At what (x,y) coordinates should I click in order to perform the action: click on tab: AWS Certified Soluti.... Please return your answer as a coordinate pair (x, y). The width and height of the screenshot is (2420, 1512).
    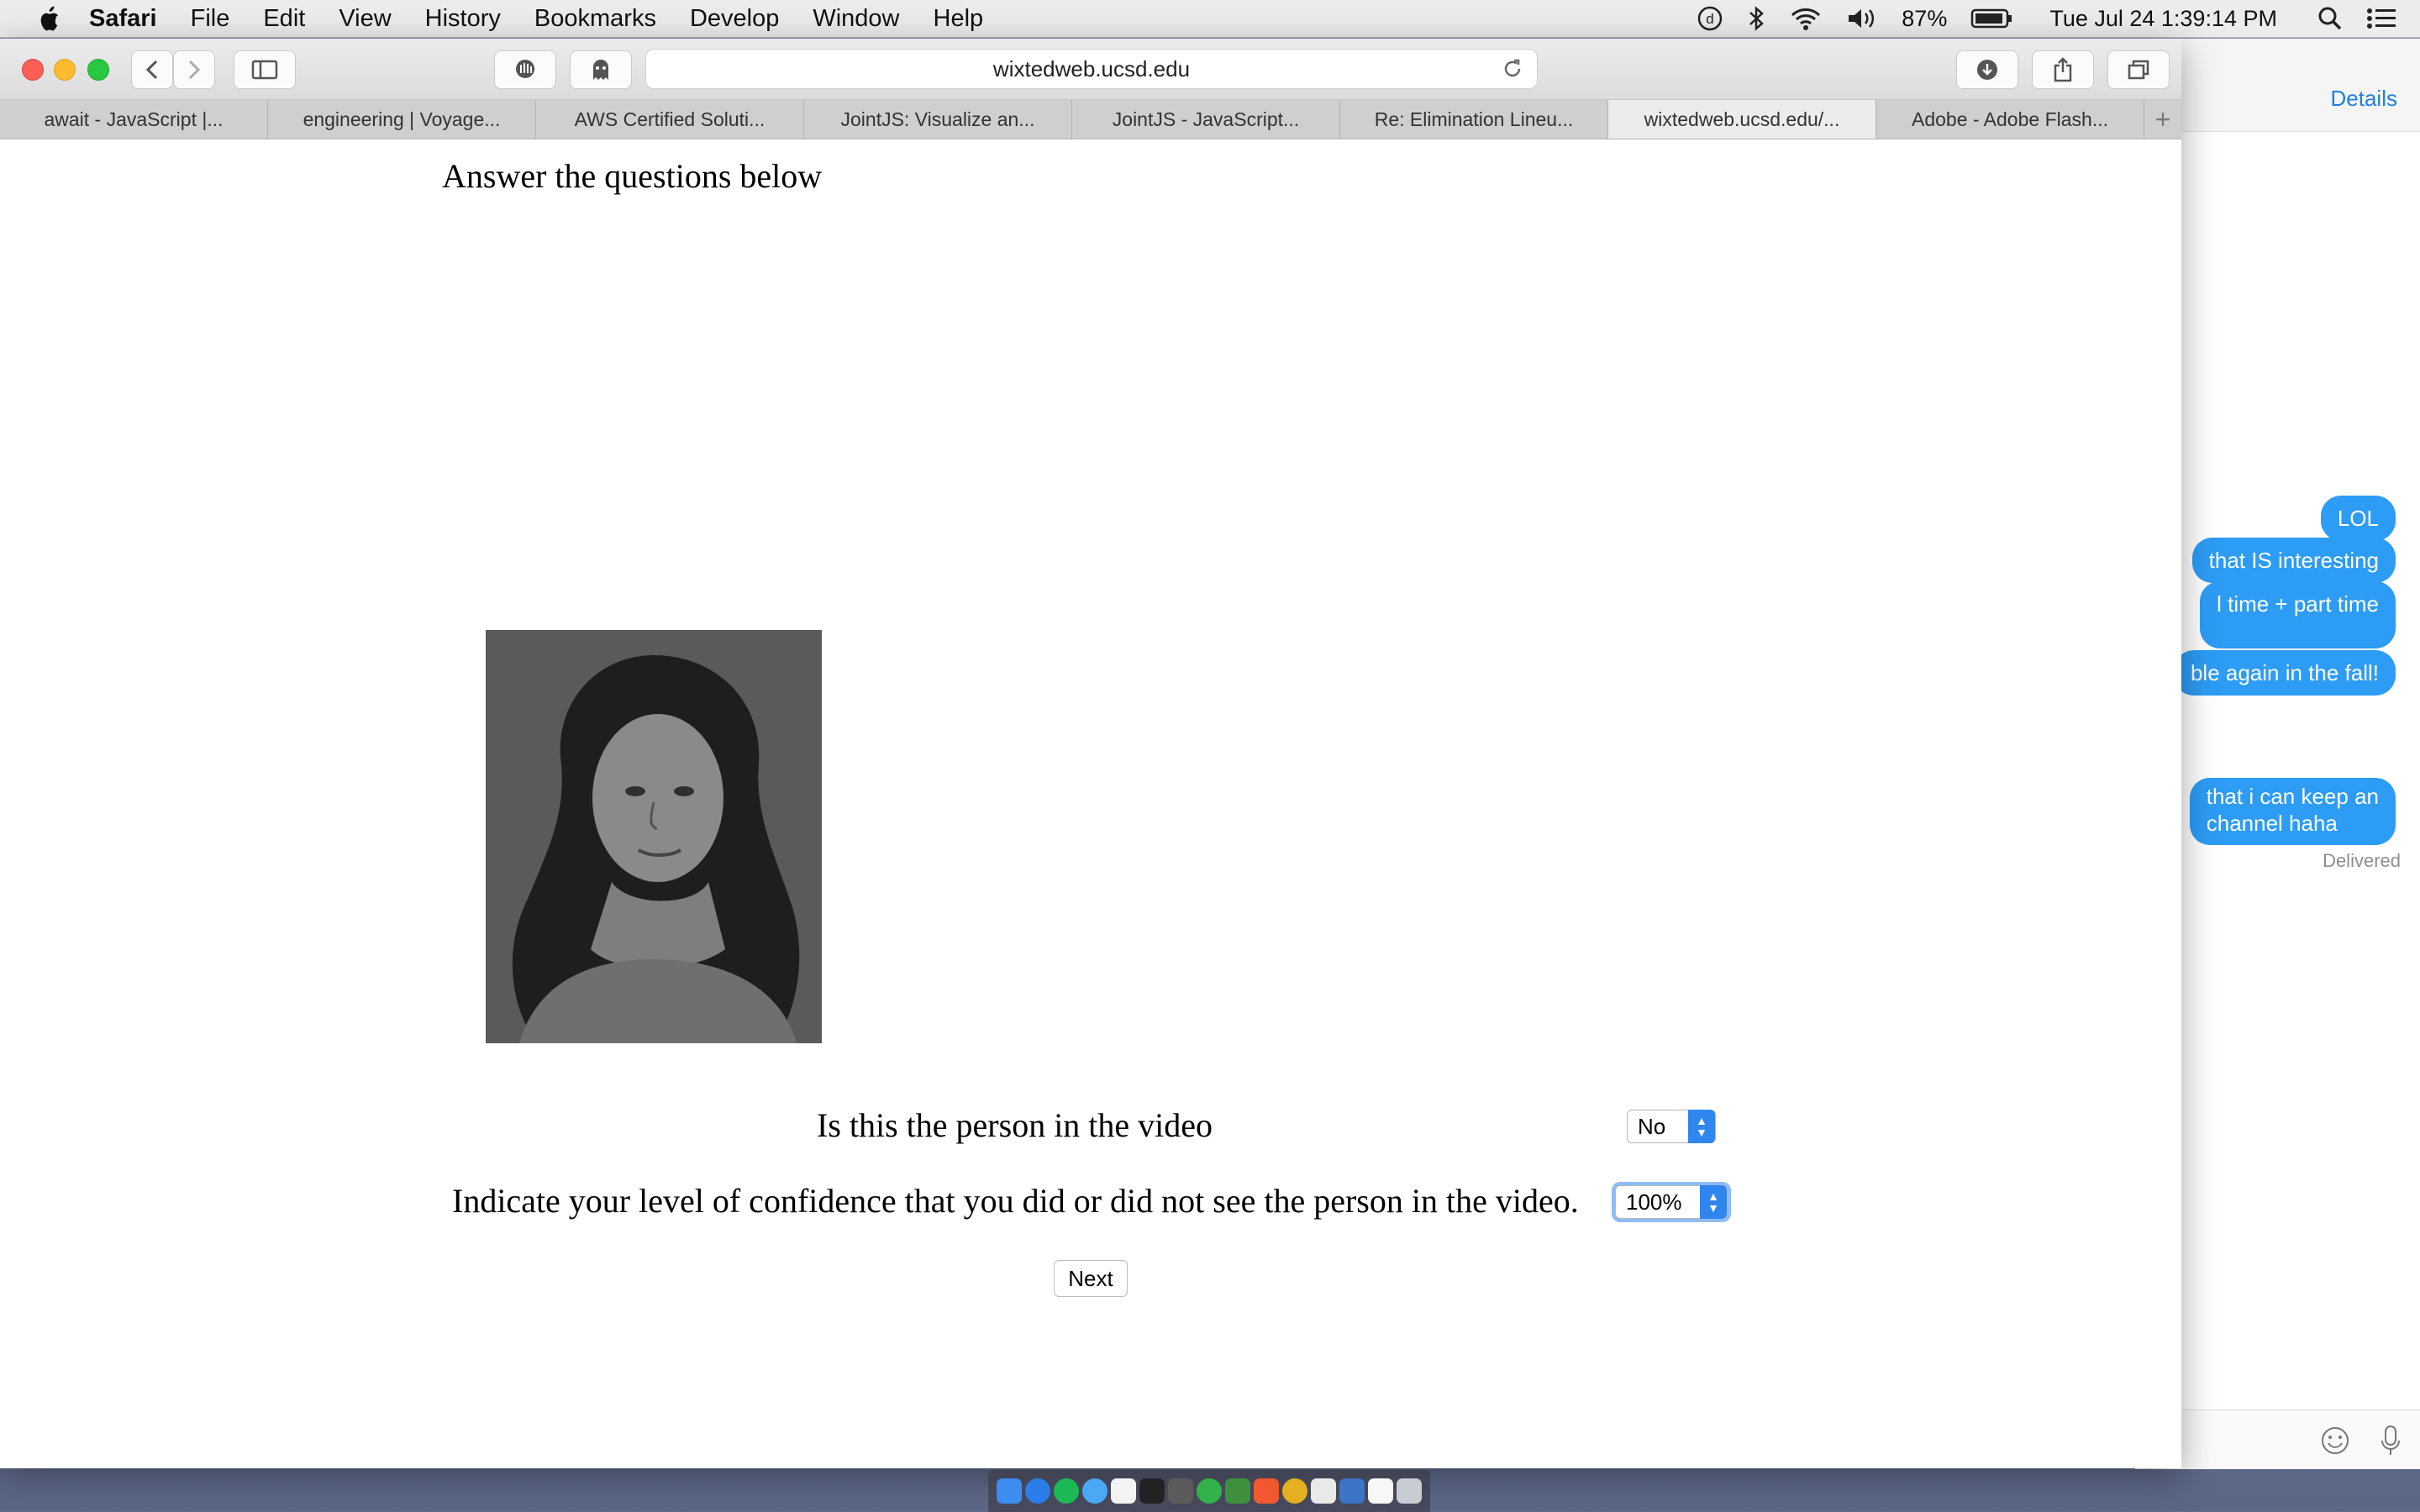
    Looking at the image, I should click on (670, 119).